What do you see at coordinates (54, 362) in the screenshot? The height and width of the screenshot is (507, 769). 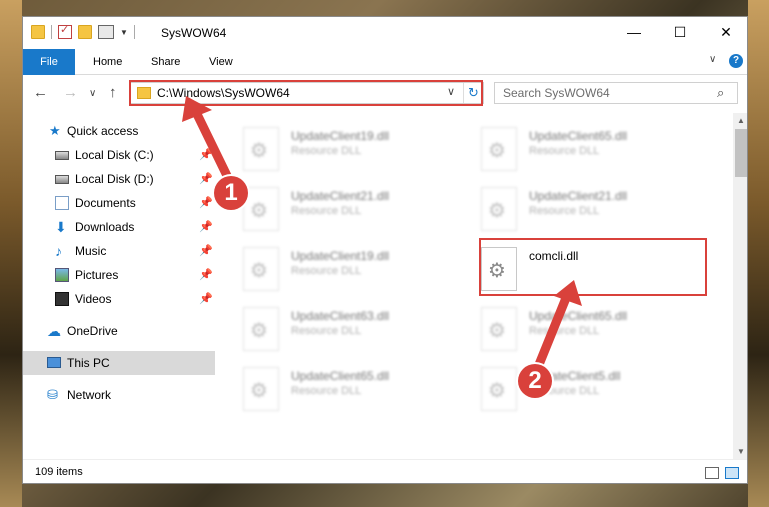 I see `this-pc-icon` at bounding box center [54, 362].